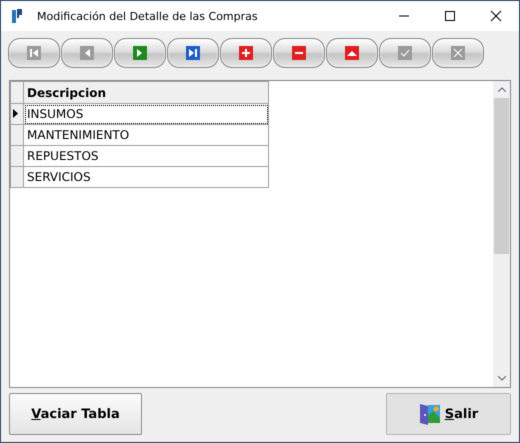  I want to click on scroll-thumb, so click(501, 176).